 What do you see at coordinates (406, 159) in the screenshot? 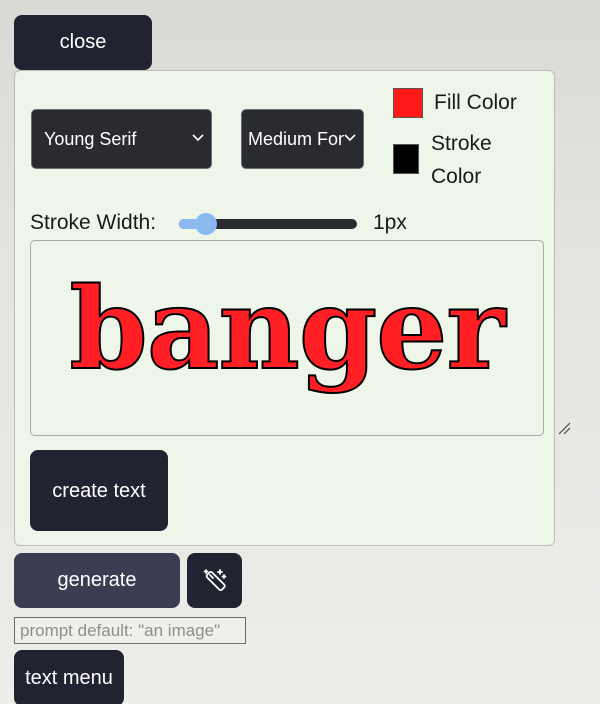
I see `stroke-color-picker` at bounding box center [406, 159].